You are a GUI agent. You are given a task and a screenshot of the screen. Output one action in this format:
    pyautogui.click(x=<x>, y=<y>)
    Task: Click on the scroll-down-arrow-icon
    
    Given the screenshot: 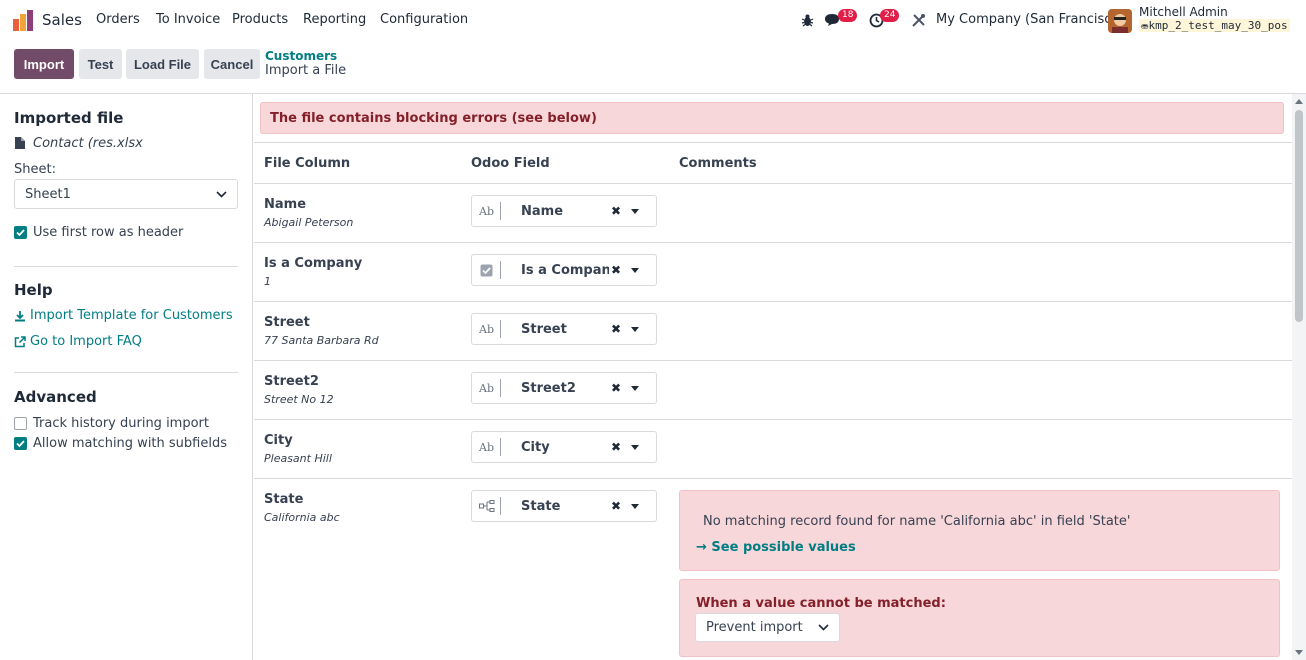 What is the action you would take?
    pyautogui.click(x=1299, y=652)
    